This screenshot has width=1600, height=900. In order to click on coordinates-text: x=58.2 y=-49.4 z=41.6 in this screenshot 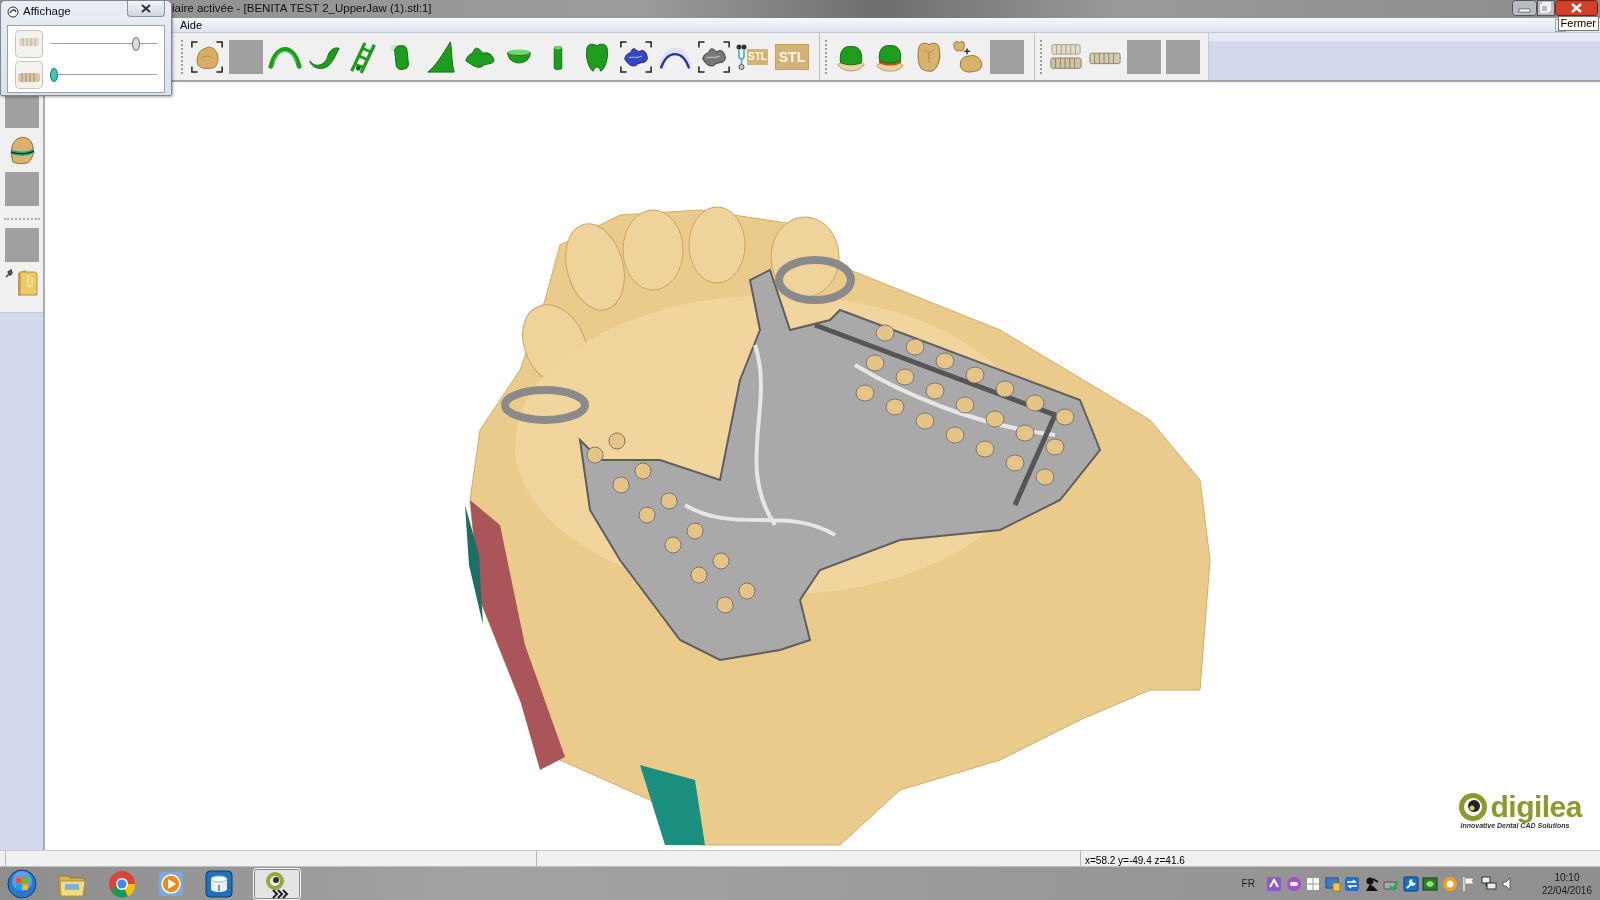, I will do `click(1134, 860)`.